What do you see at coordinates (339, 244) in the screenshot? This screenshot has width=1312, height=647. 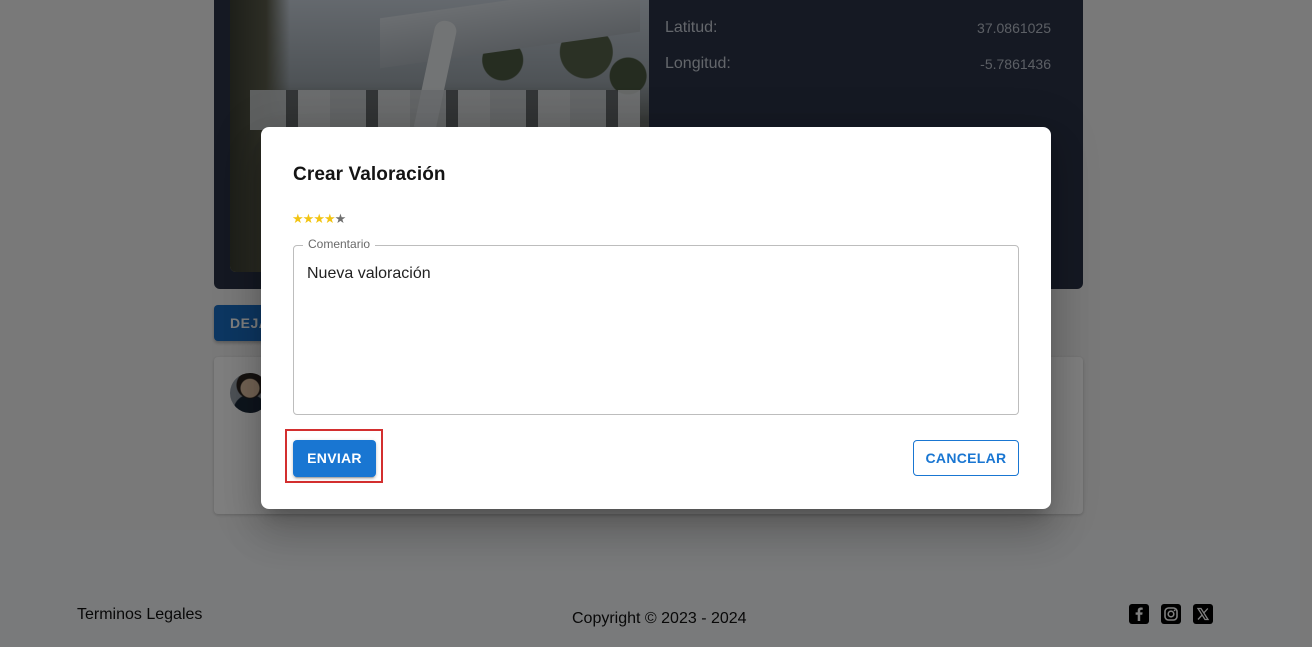 I see `comment-label: Comentario` at bounding box center [339, 244].